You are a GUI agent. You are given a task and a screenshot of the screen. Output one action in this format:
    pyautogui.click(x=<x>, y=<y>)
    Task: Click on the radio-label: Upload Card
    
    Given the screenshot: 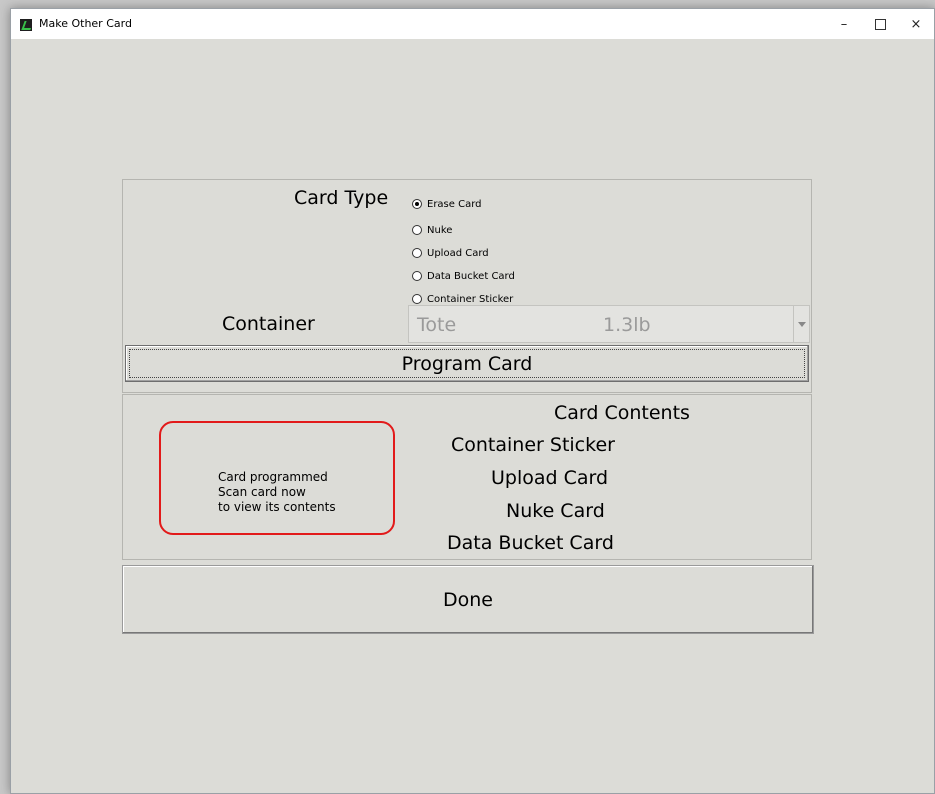 What is the action you would take?
    pyautogui.click(x=458, y=253)
    